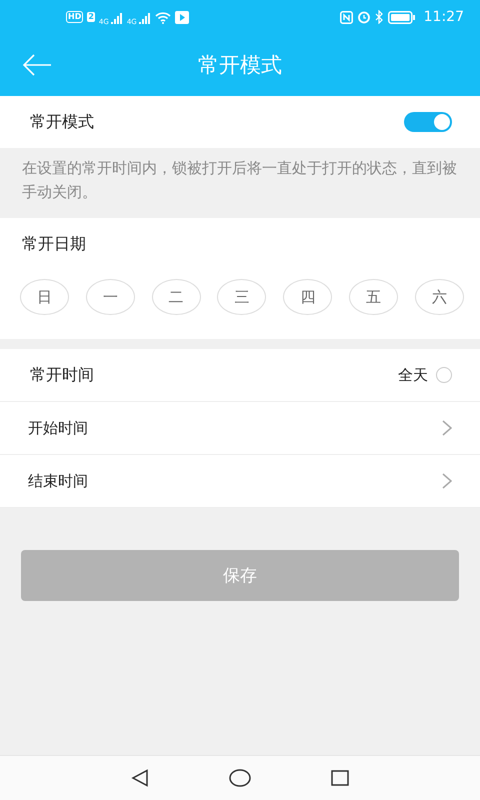 This screenshot has height=800, width=480. What do you see at coordinates (110, 297) in the screenshot?
I see `day-button: 一` at bounding box center [110, 297].